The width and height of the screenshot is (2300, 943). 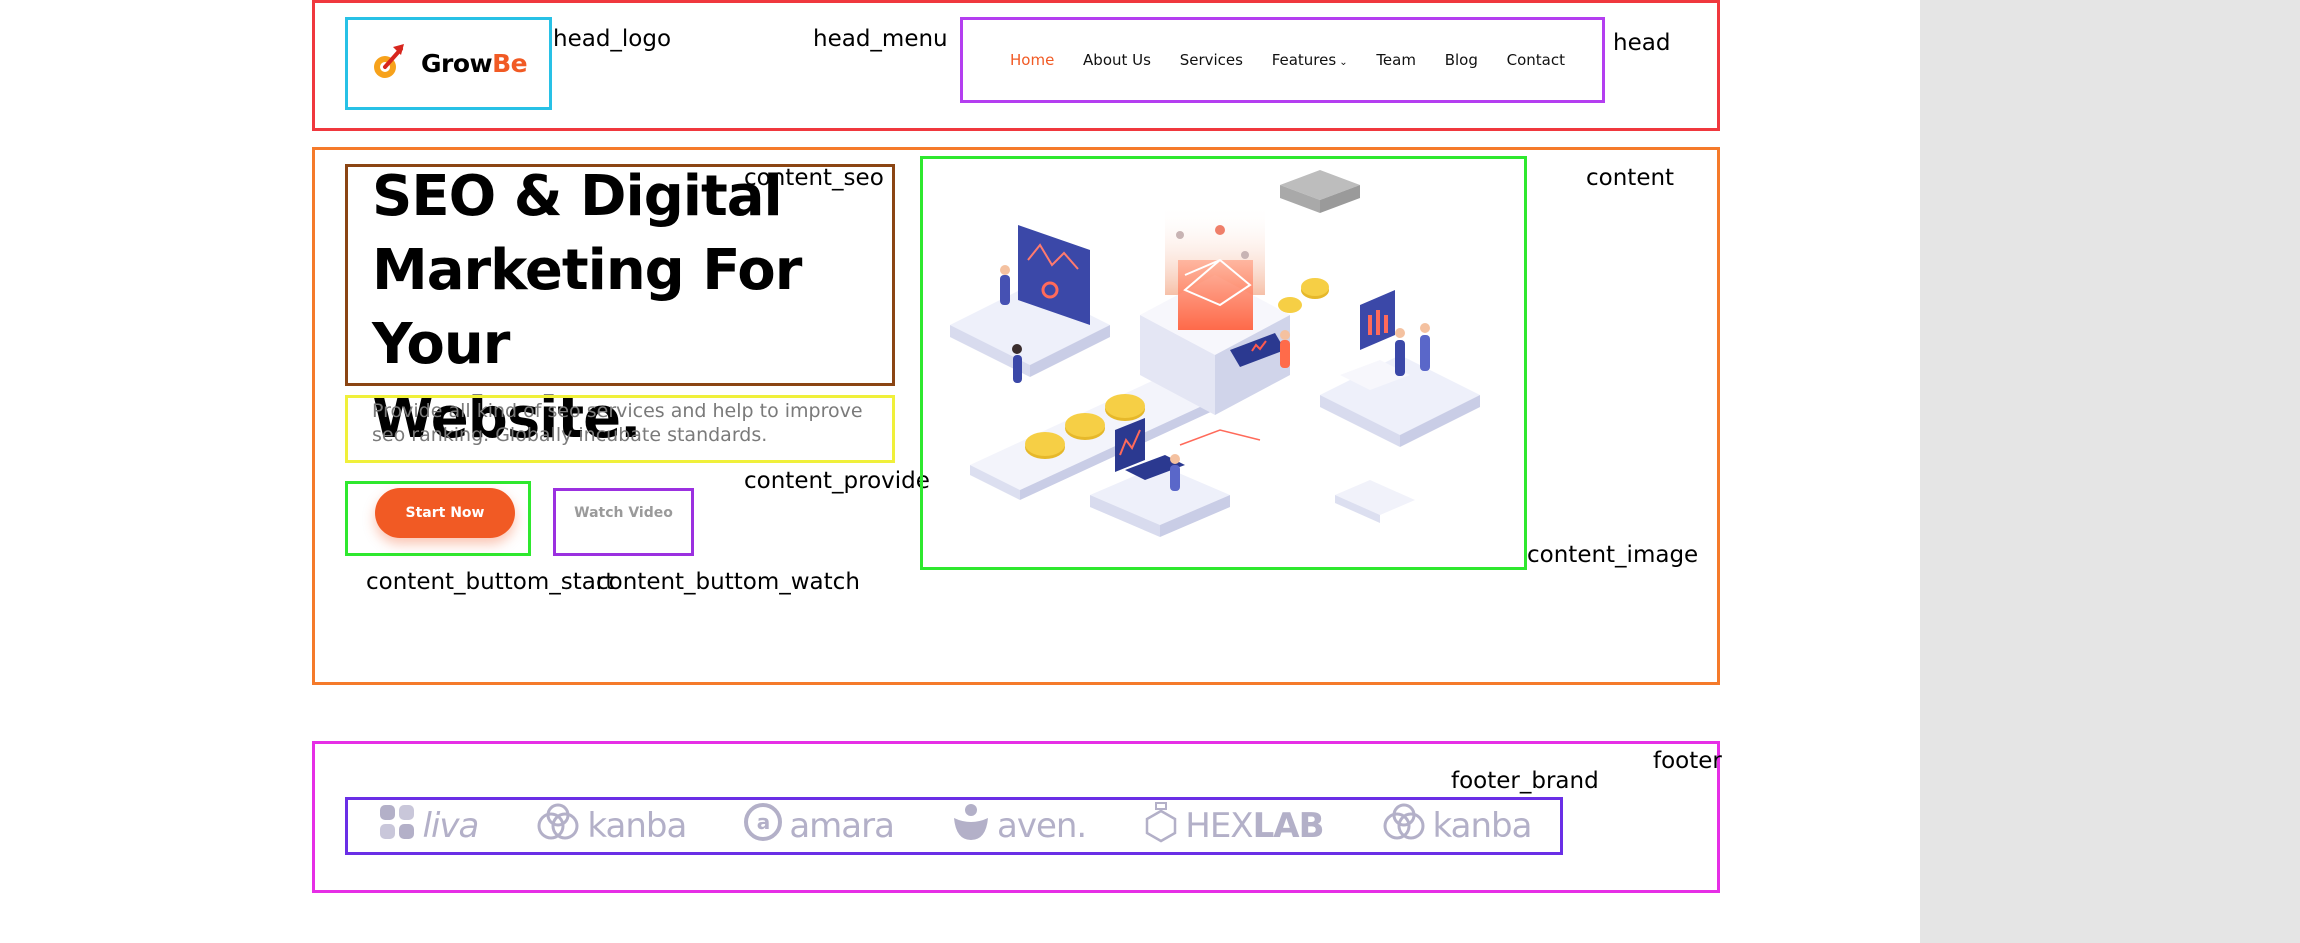 I want to click on brand-kanba-2-name: kanba, so click(x=1482, y=826).